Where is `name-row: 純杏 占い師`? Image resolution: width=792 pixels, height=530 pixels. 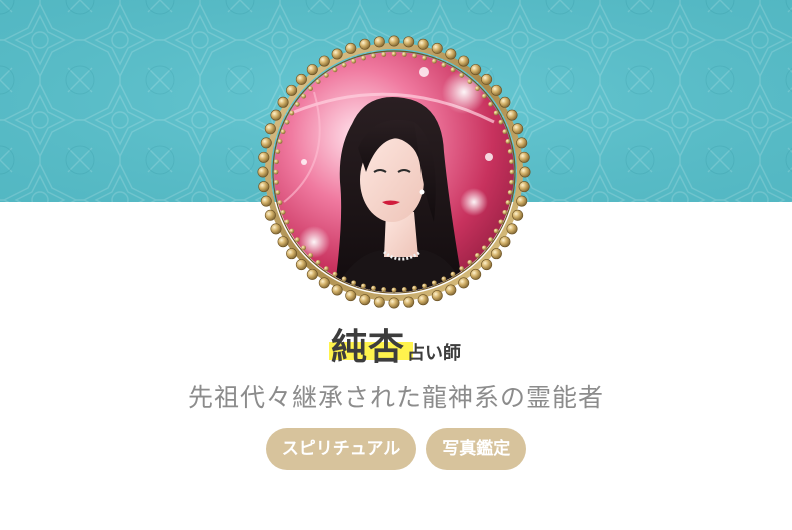
name-row: 純杏 占い師 is located at coordinates (396, 344).